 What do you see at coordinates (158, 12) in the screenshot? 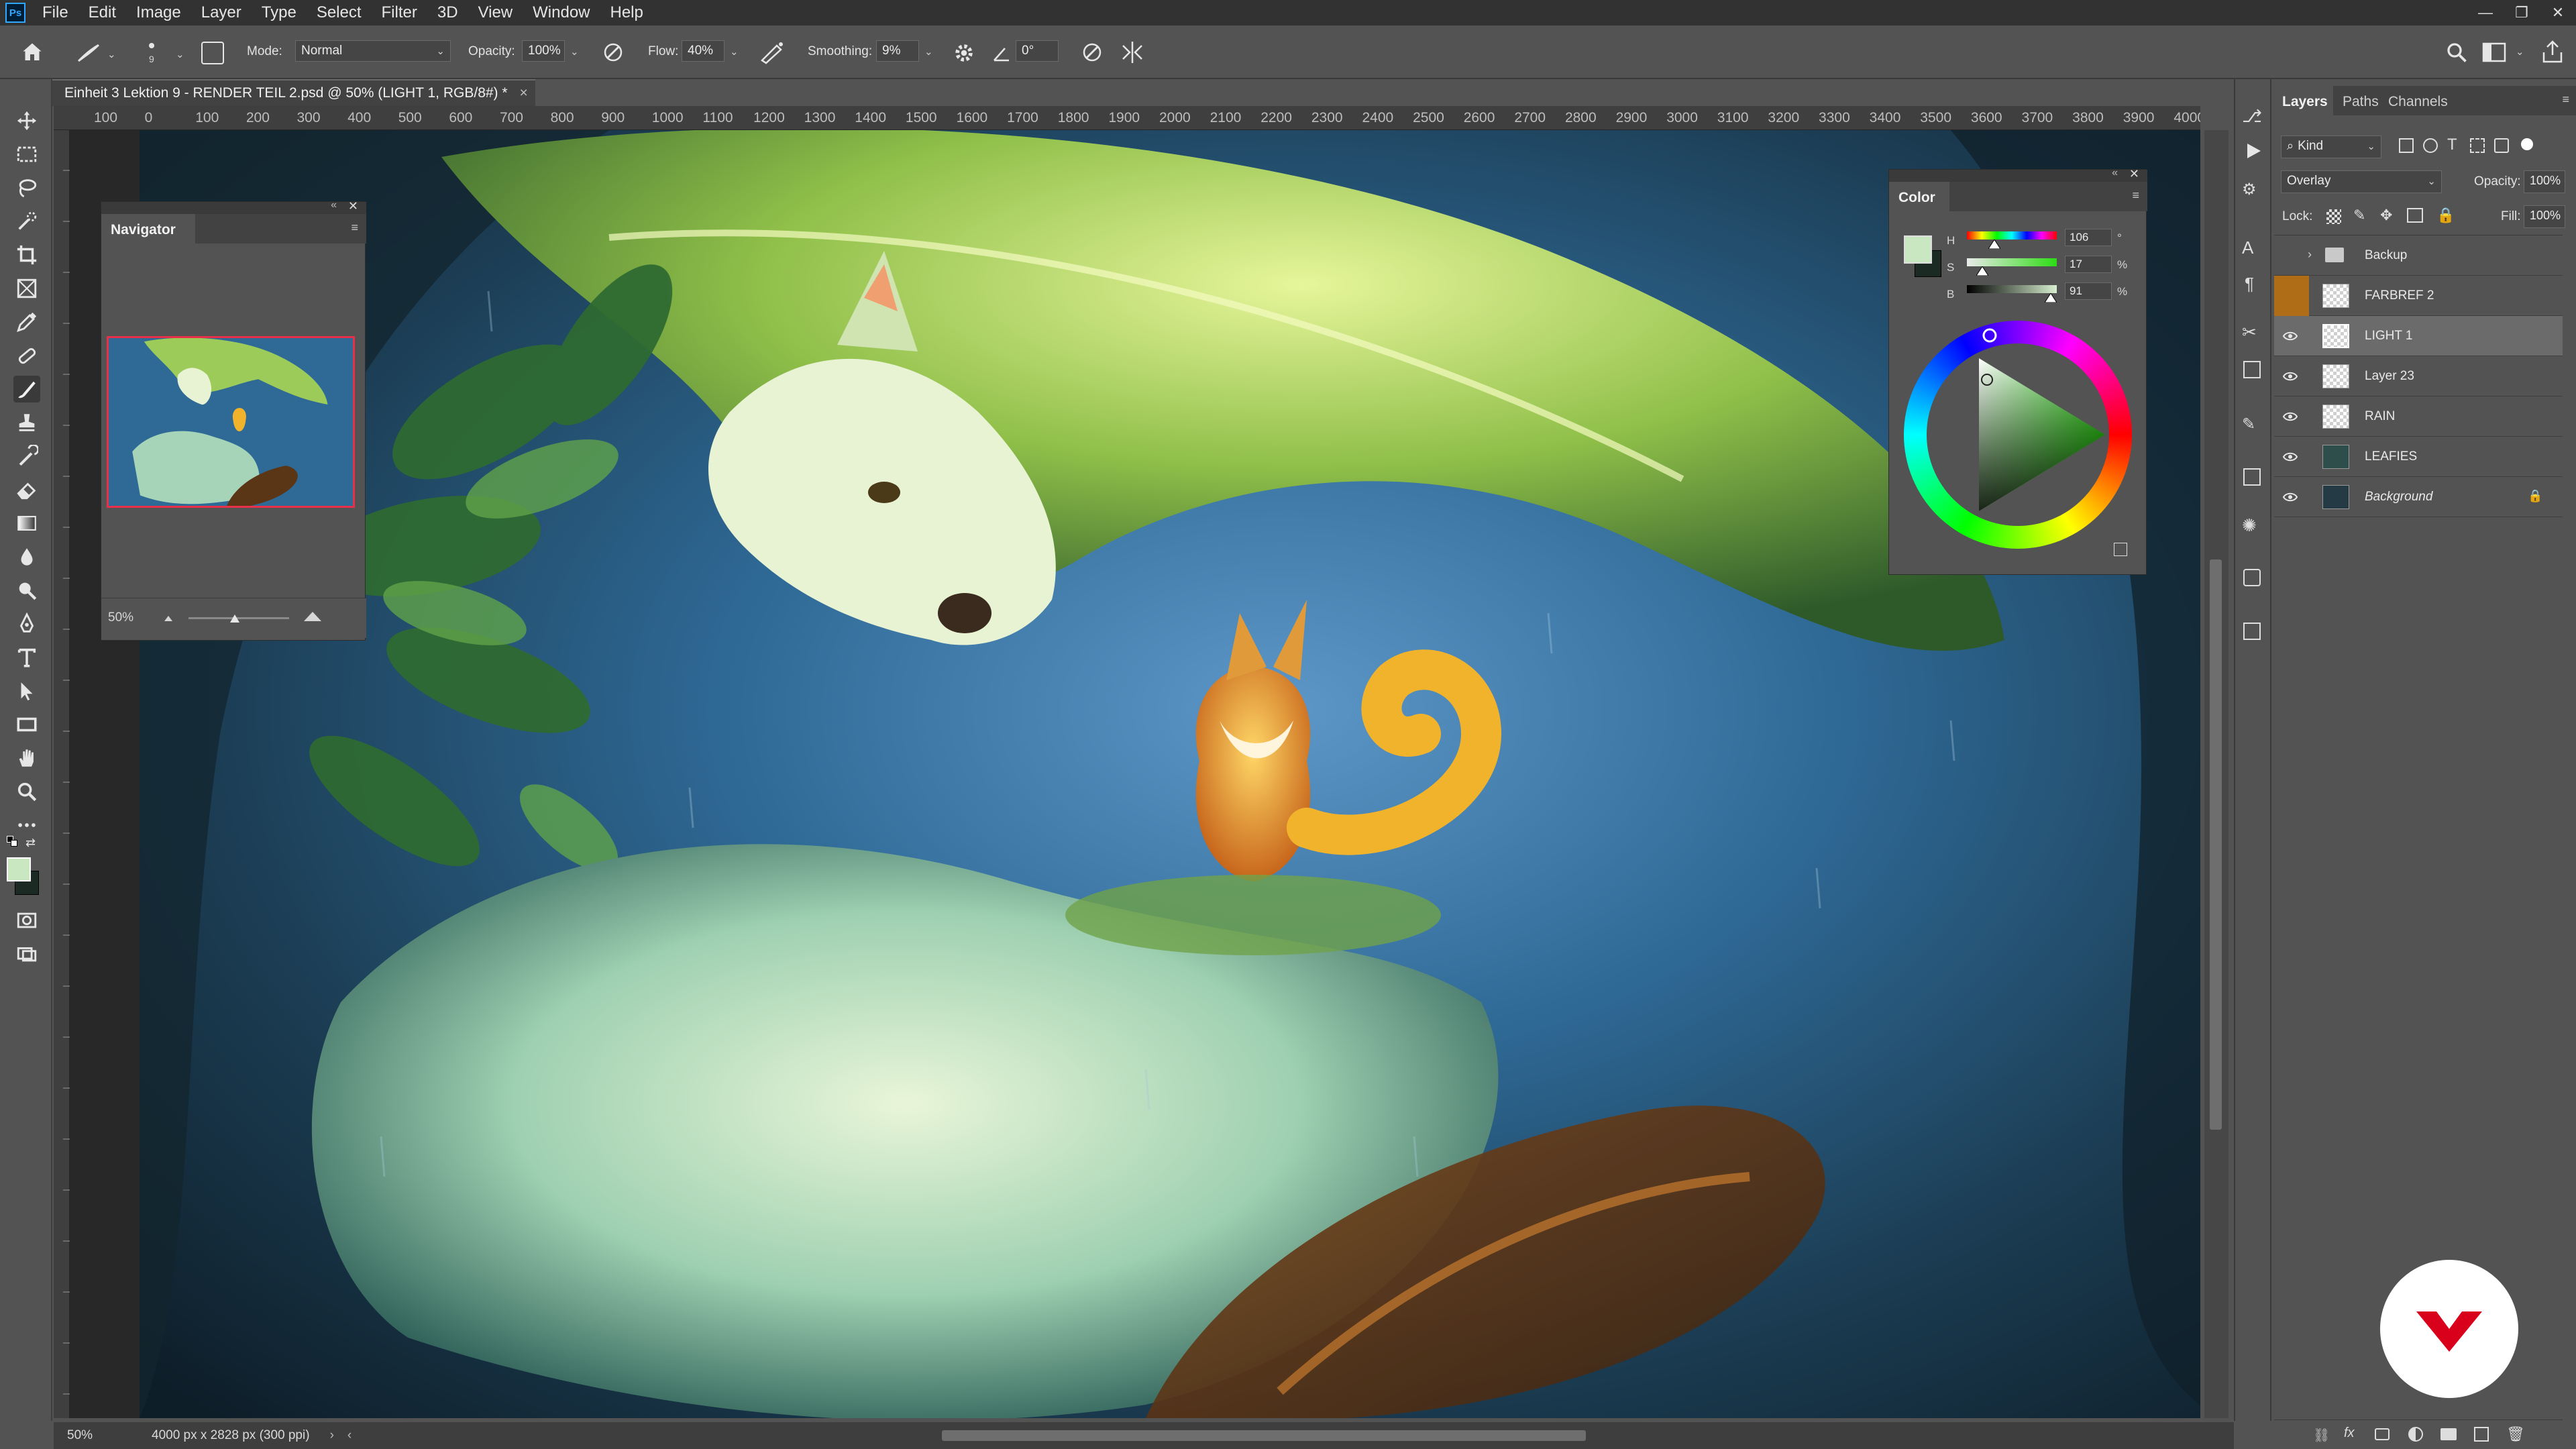
I see `menu-image: Image` at bounding box center [158, 12].